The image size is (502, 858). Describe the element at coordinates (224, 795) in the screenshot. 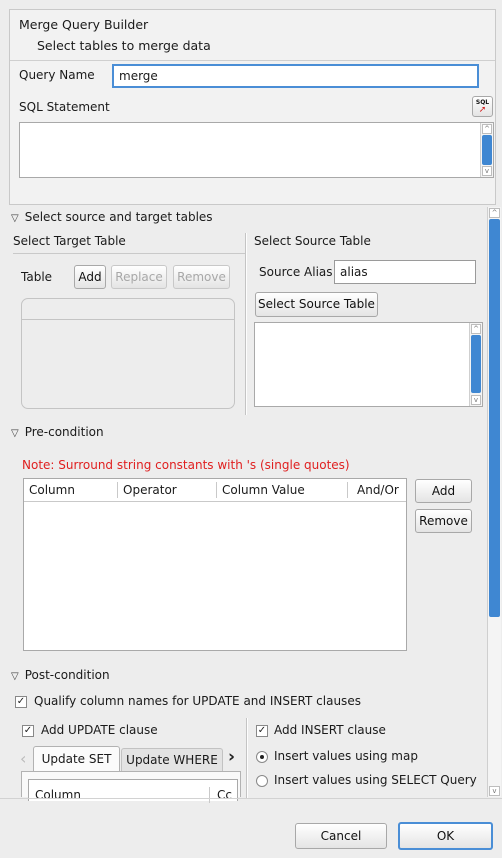

I see `update-column-header-2: Cc` at that location.